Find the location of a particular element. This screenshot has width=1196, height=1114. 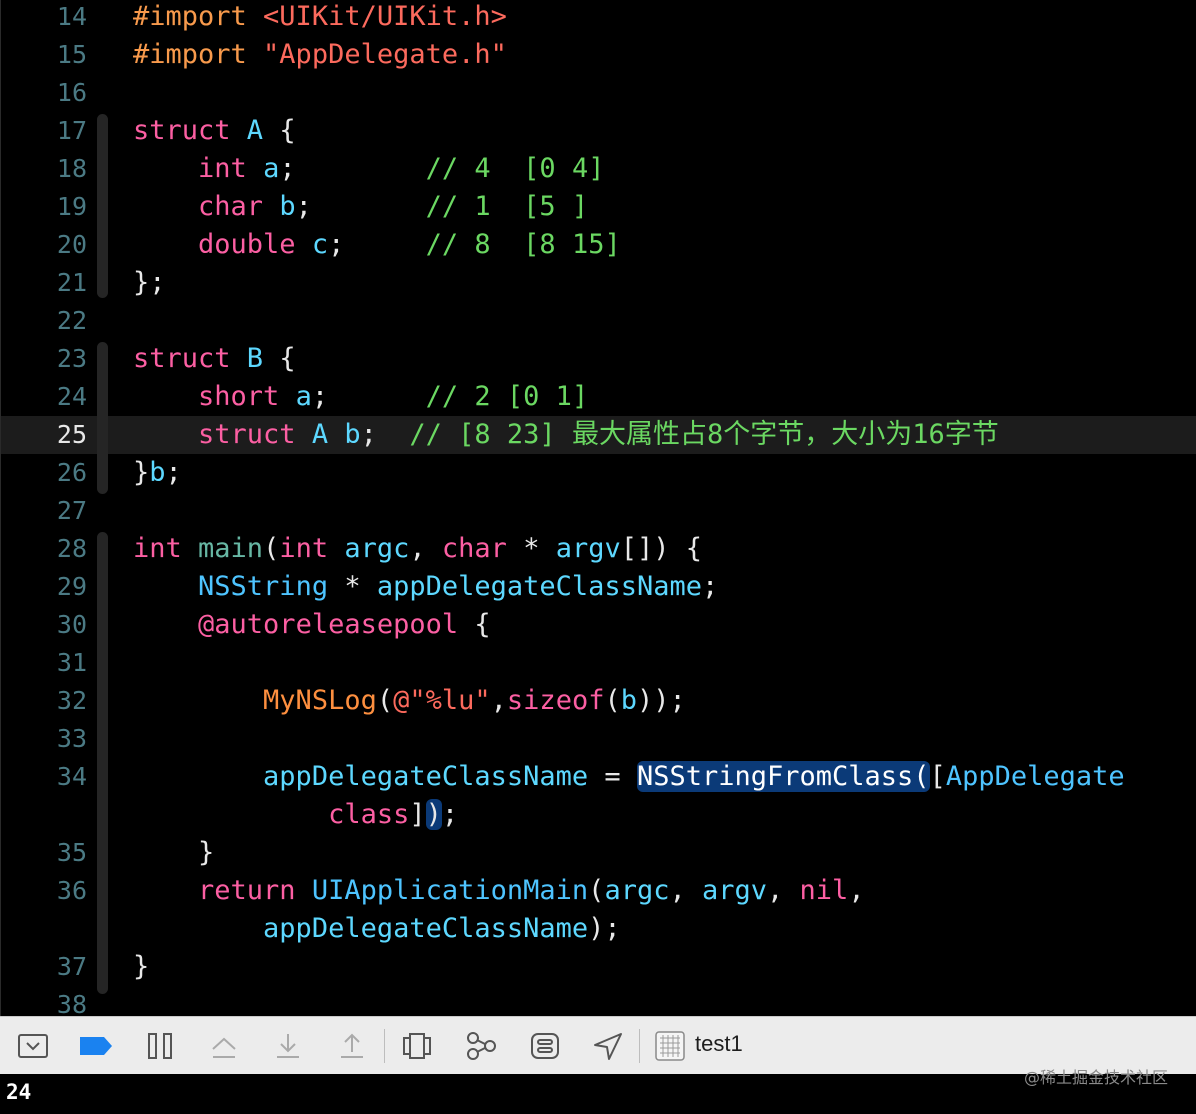

scheme-target-name: test1 is located at coordinates (719, 1044).